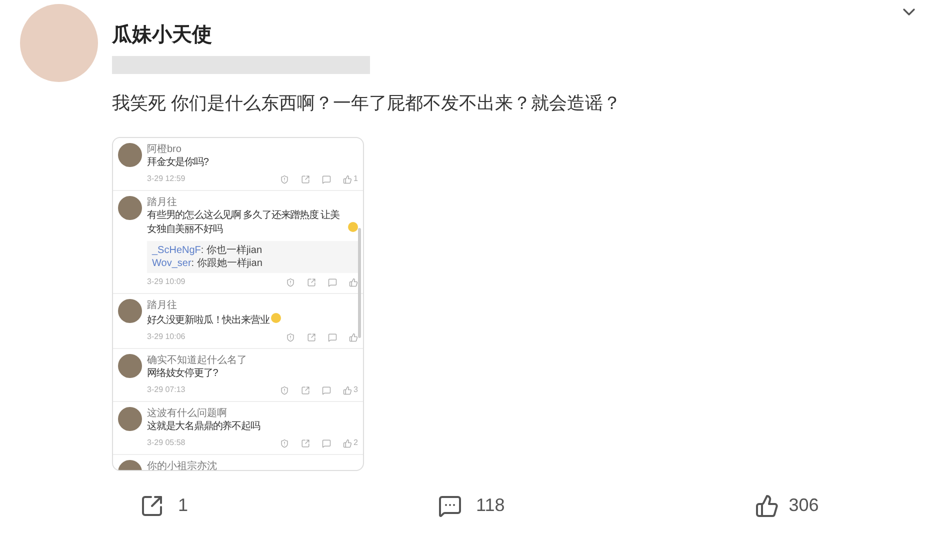 Image resolution: width=933 pixels, height=539 pixels. I want to click on share-button: 1, so click(164, 505).